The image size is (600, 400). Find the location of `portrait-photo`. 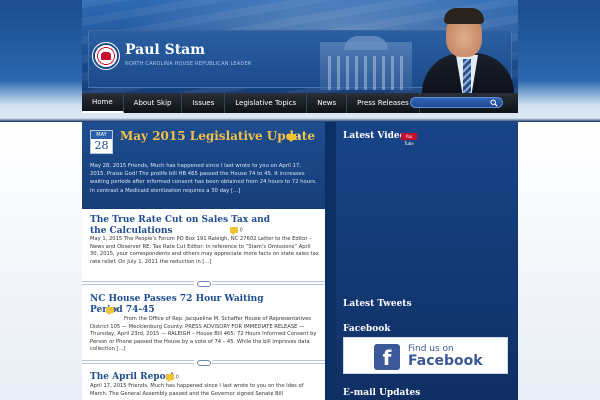

portrait-photo is located at coordinates (465, 49).